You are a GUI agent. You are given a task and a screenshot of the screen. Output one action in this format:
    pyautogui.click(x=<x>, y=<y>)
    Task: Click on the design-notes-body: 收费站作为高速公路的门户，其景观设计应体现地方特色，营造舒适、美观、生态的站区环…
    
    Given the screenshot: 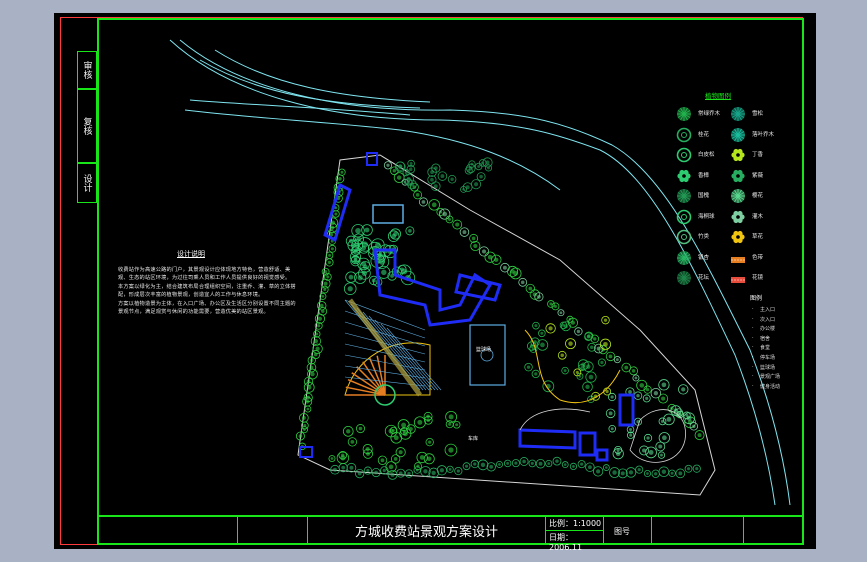 What is the action you would take?
    pyautogui.click(x=208, y=291)
    